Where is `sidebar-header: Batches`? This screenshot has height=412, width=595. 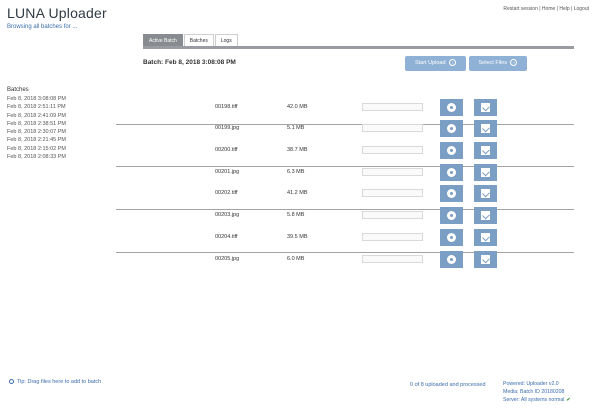
sidebar-header: Batches is located at coordinates (18, 90).